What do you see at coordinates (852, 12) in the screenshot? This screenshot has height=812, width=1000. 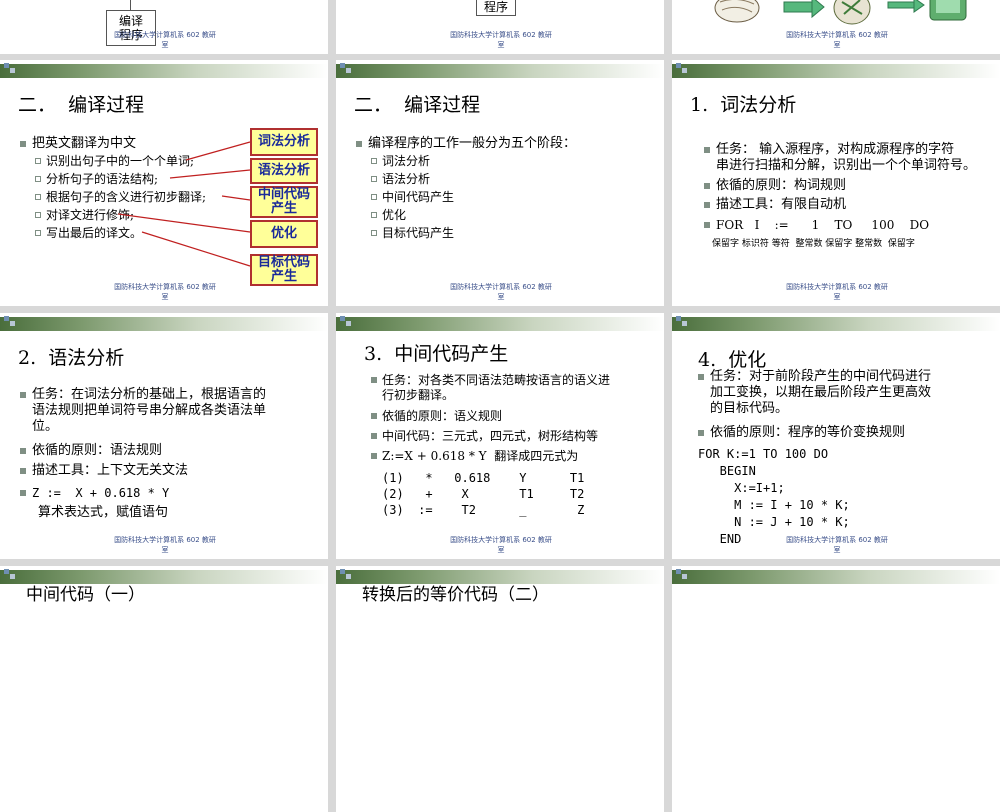 I see `person-icon` at bounding box center [852, 12].